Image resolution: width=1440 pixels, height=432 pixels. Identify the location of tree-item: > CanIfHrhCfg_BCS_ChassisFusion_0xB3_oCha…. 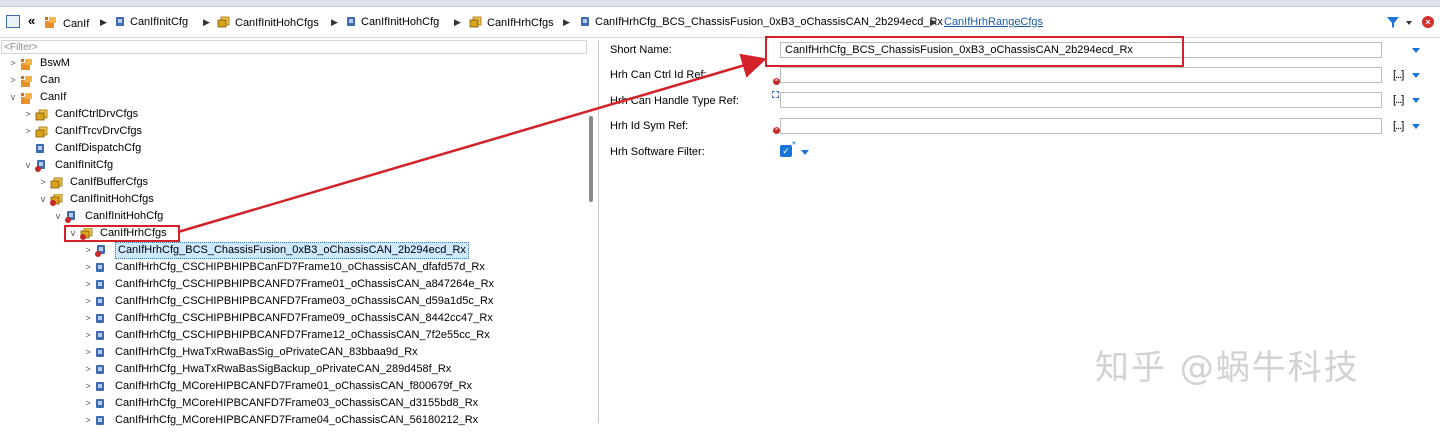
(293, 250).